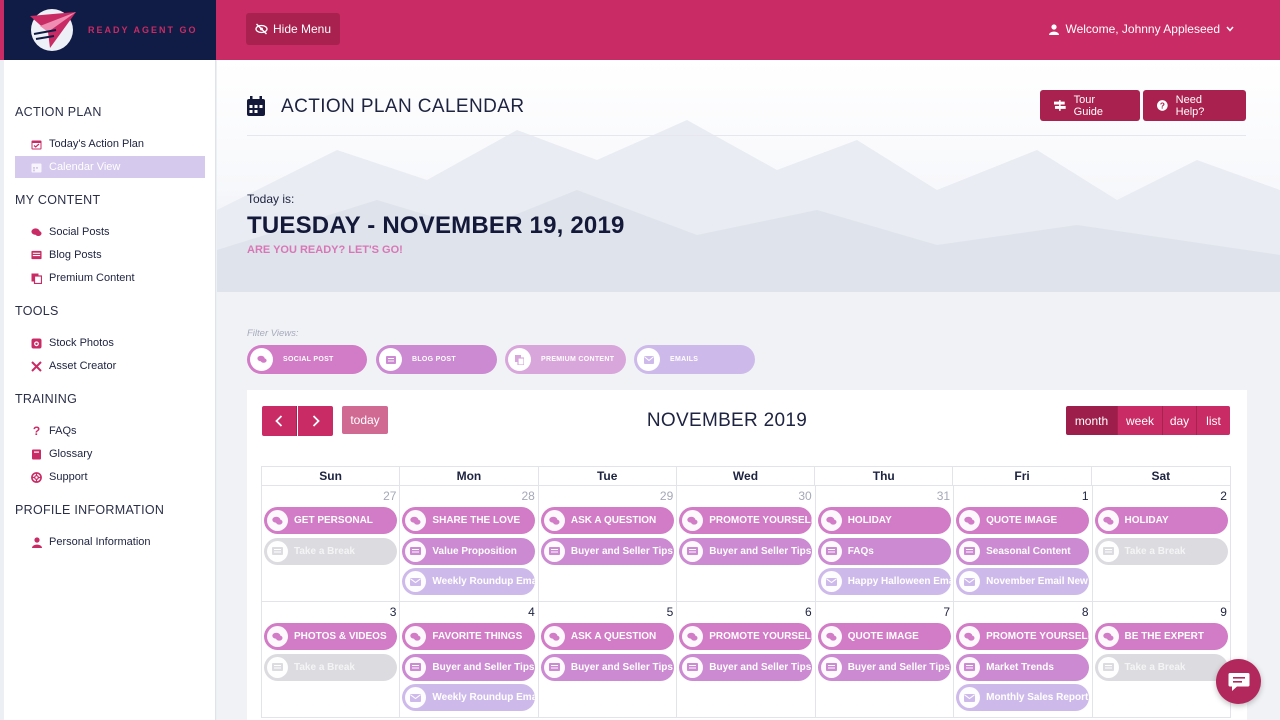 This screenshot has height=720, width=1280. What do you see at coordinates (1213, 420) in the screenshot?
I see `view-list-button: list` at bounding box center [1213, 420].